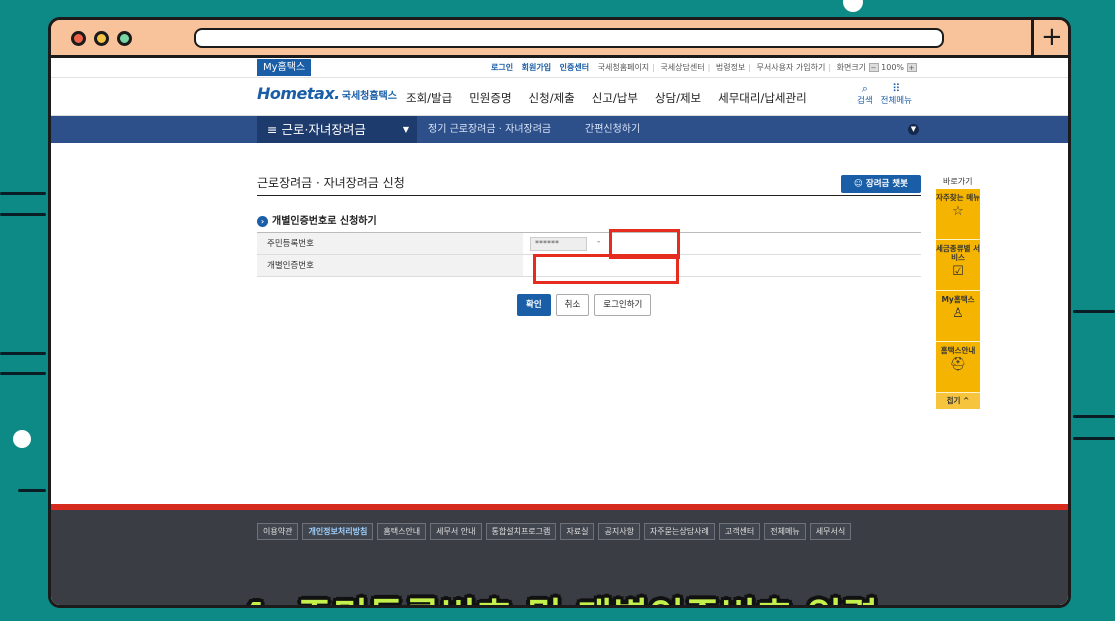 This screenshot has width=1115, height=621. I want to click on quick-item-guide: 홈택스안내 ⛑, so click(958, 367).